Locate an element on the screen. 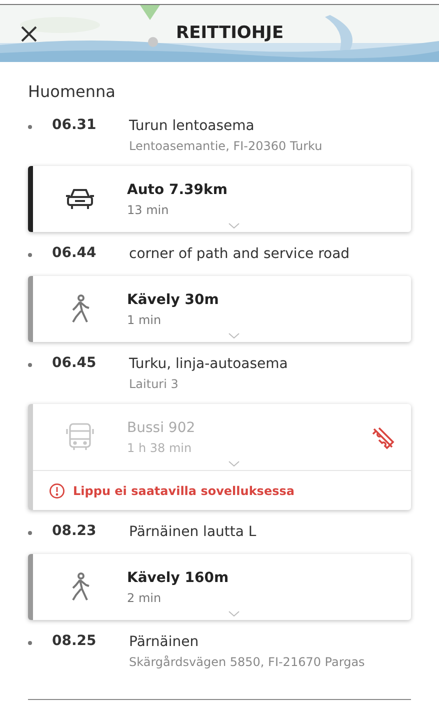 Image resolution: width=439 pixels, height=702 pixels. leg-duration: 2 min is located at coordinates (144, 598).